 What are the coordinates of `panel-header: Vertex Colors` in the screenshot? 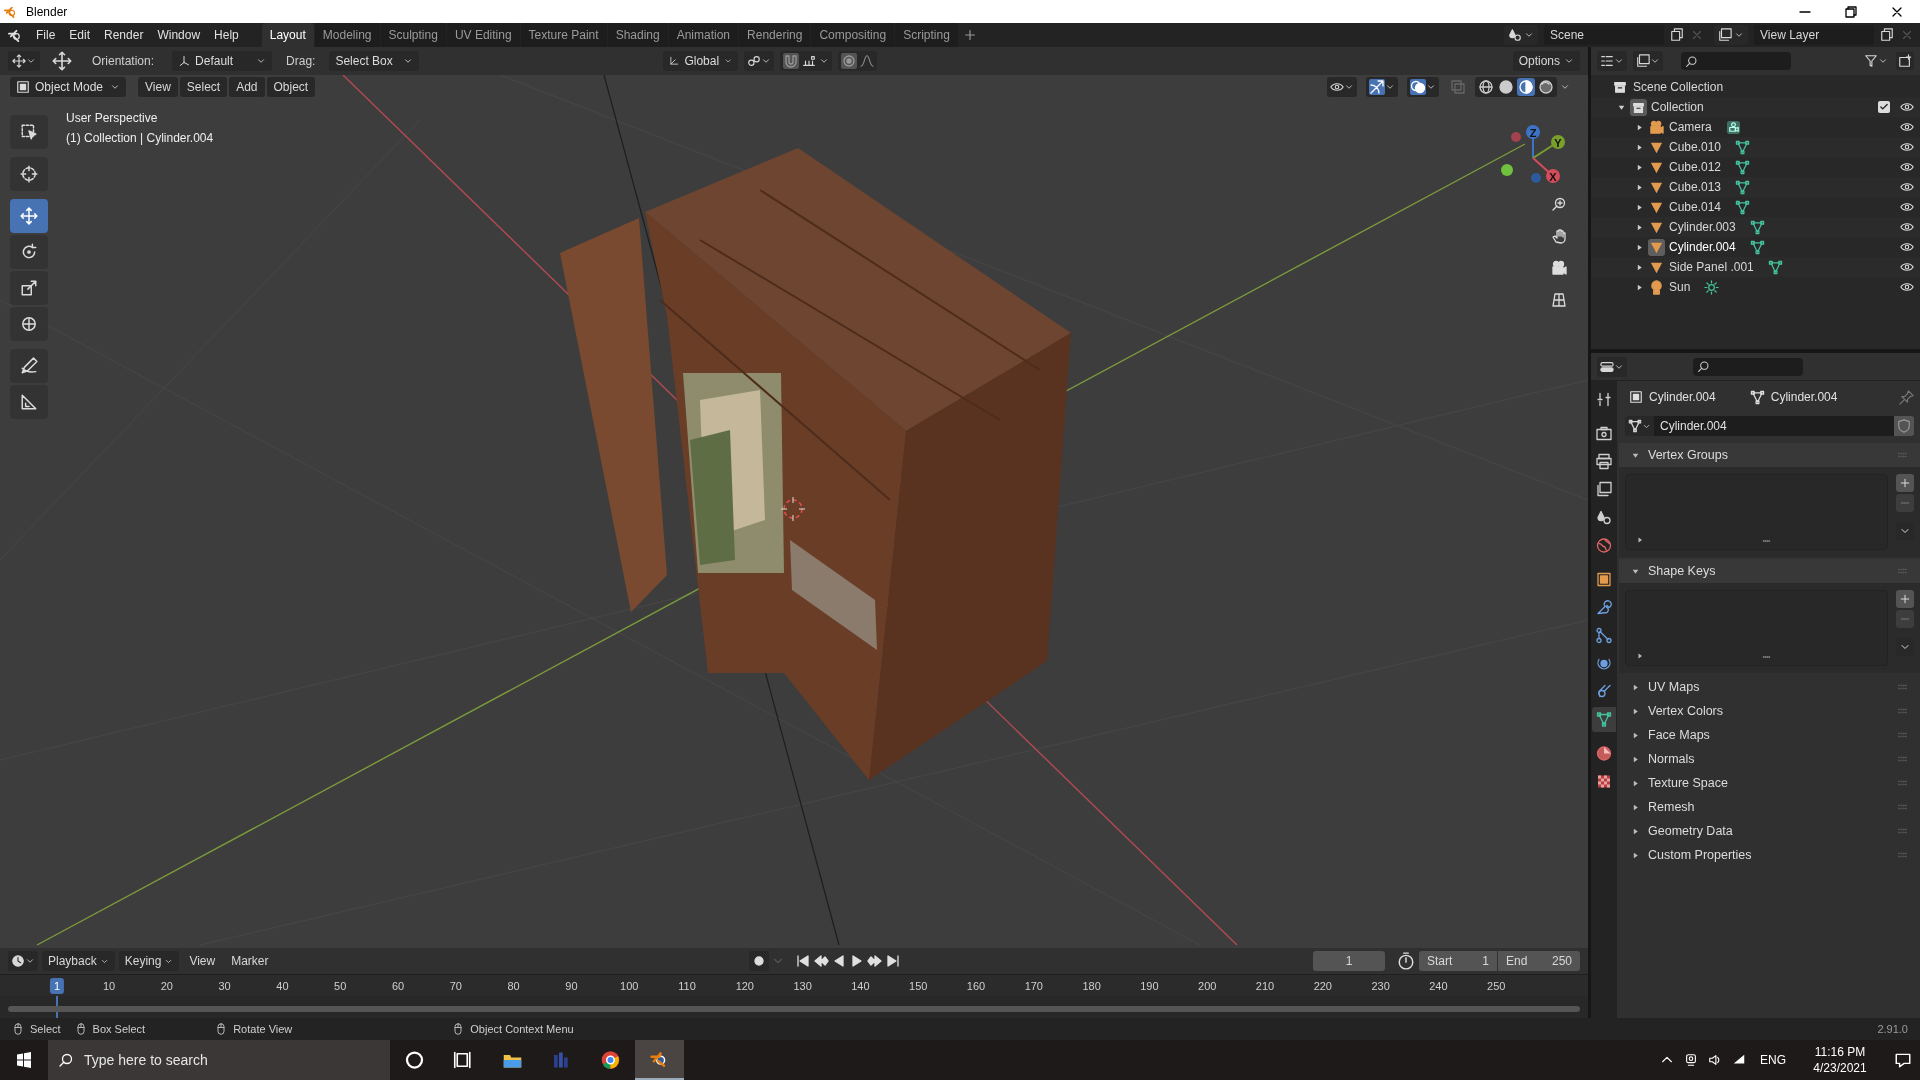 It's located at (1769, 711).